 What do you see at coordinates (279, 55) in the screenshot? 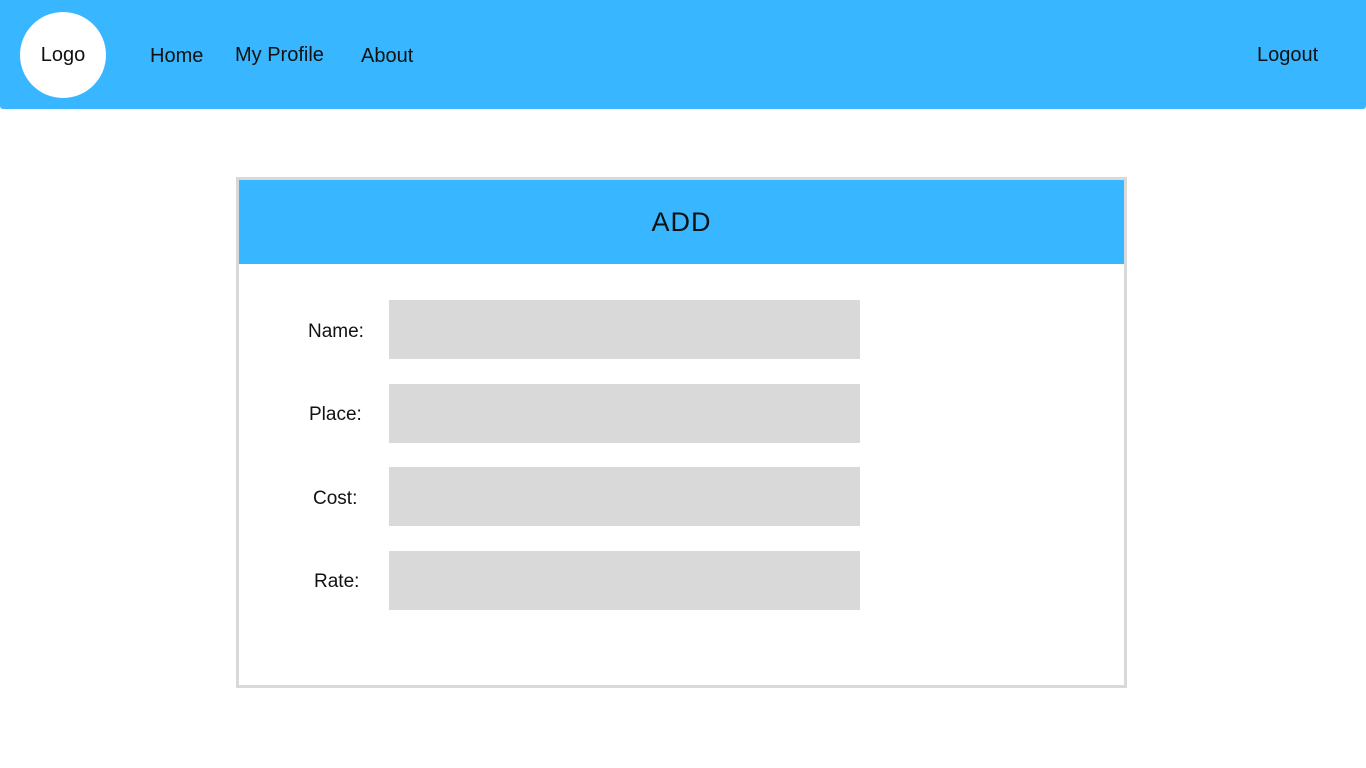
I see `nav-link-my-profile: My Profile` at bounding box center [279, 55].